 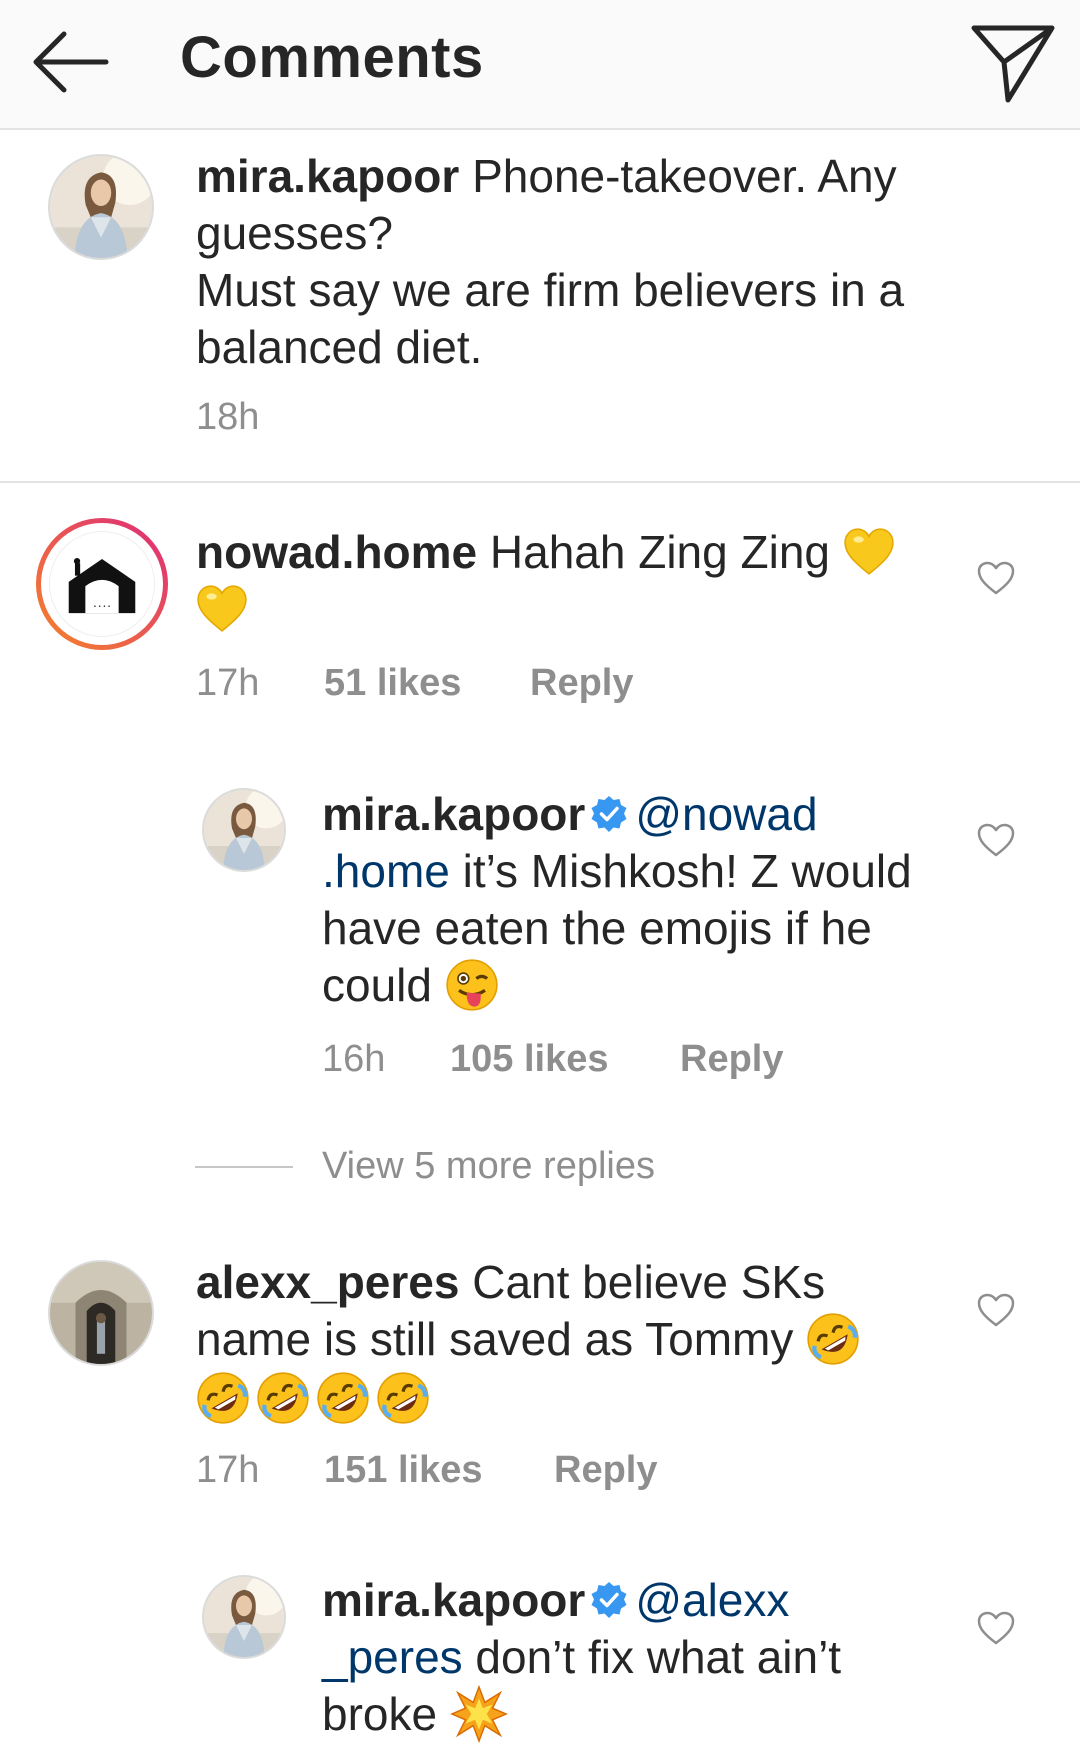 I want to click on comment-body: Hahah Zing Zing, so click(x=660, y=552).